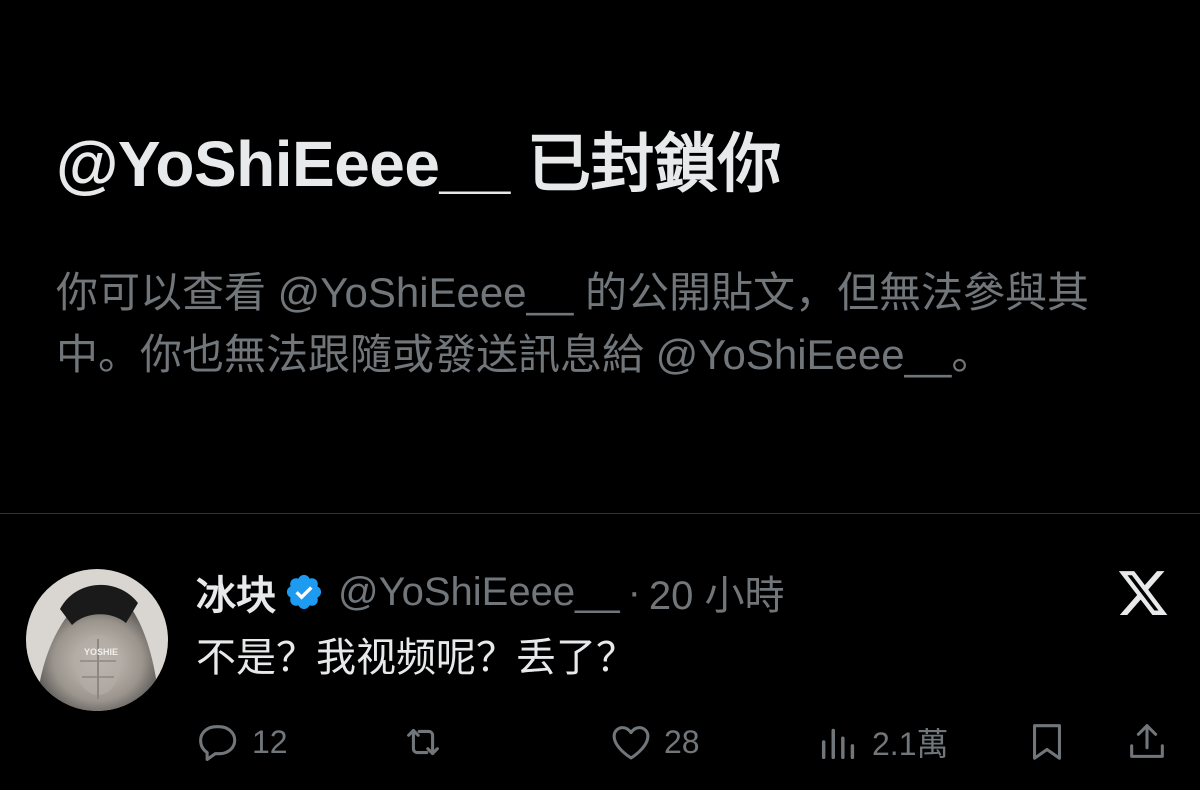 The height and width of the screenshot is (790, 1200). Describe the element at coordinates (654, 742) in the screenshot. I see `like-button: 28` at that location.